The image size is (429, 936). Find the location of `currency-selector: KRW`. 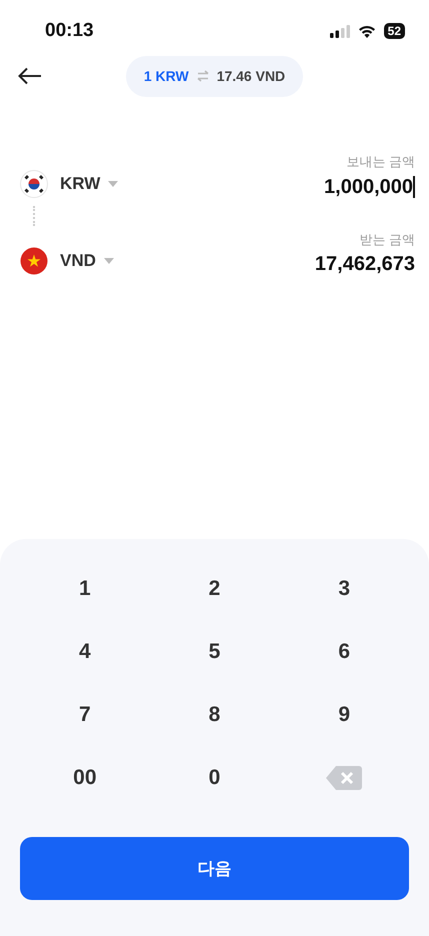

currency-selector: KRW is located at coordinates (69, 184).